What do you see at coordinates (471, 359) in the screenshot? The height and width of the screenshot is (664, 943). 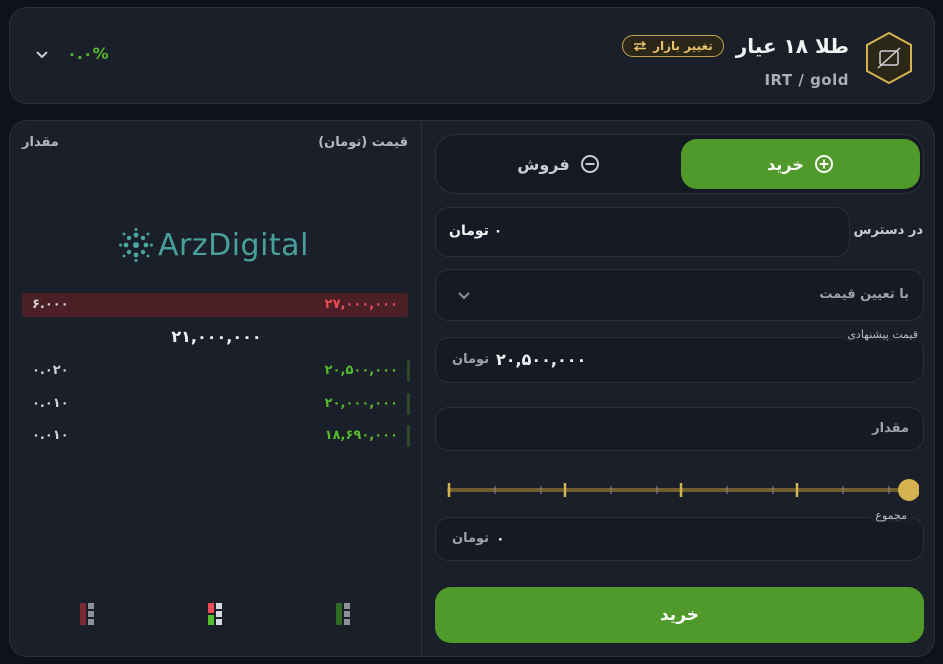 I see `offer-price-unit: تومان` at bounding box center [471, 359].